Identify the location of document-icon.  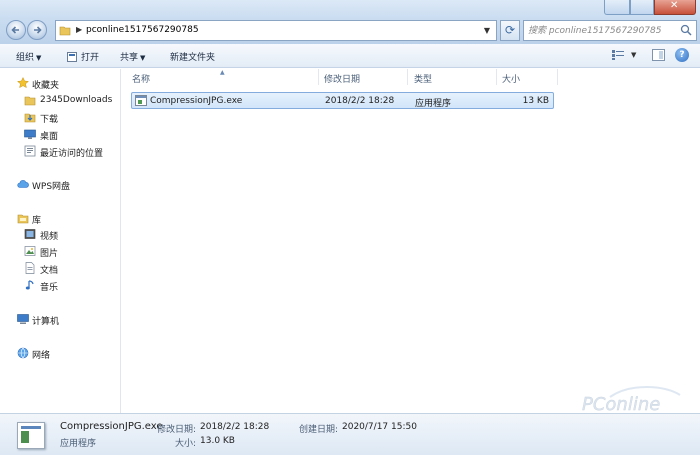
(30, 268).